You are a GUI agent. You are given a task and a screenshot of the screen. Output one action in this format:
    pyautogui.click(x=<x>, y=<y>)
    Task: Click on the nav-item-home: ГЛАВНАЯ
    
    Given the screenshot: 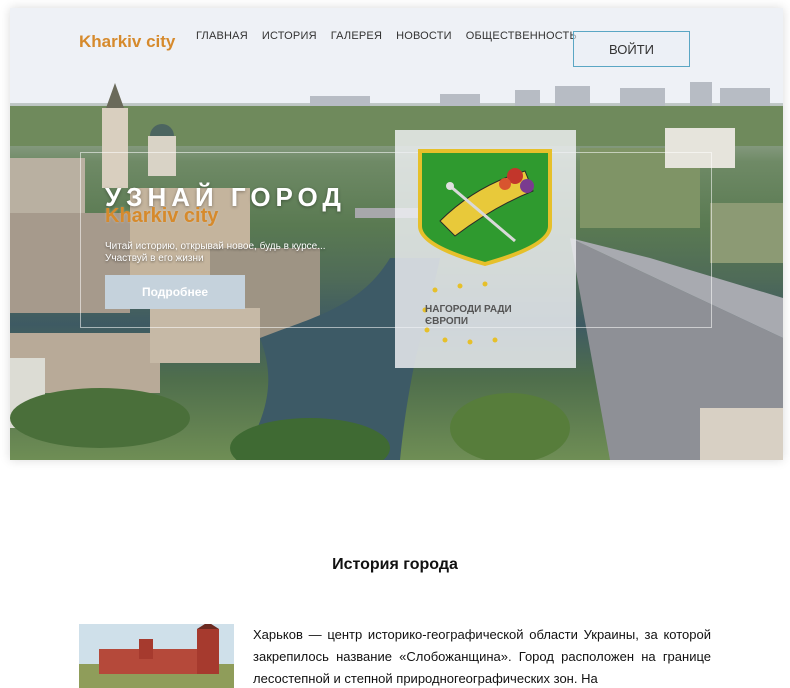 What is the action you would take?
    pyautogui.click(x=222, y=36)
    